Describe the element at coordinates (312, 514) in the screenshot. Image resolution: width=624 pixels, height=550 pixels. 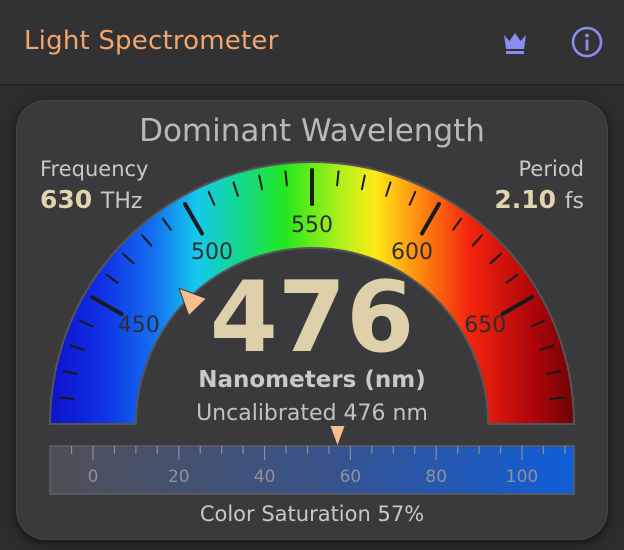
I see `saturation-label: Color Saturation 57%` at that location.